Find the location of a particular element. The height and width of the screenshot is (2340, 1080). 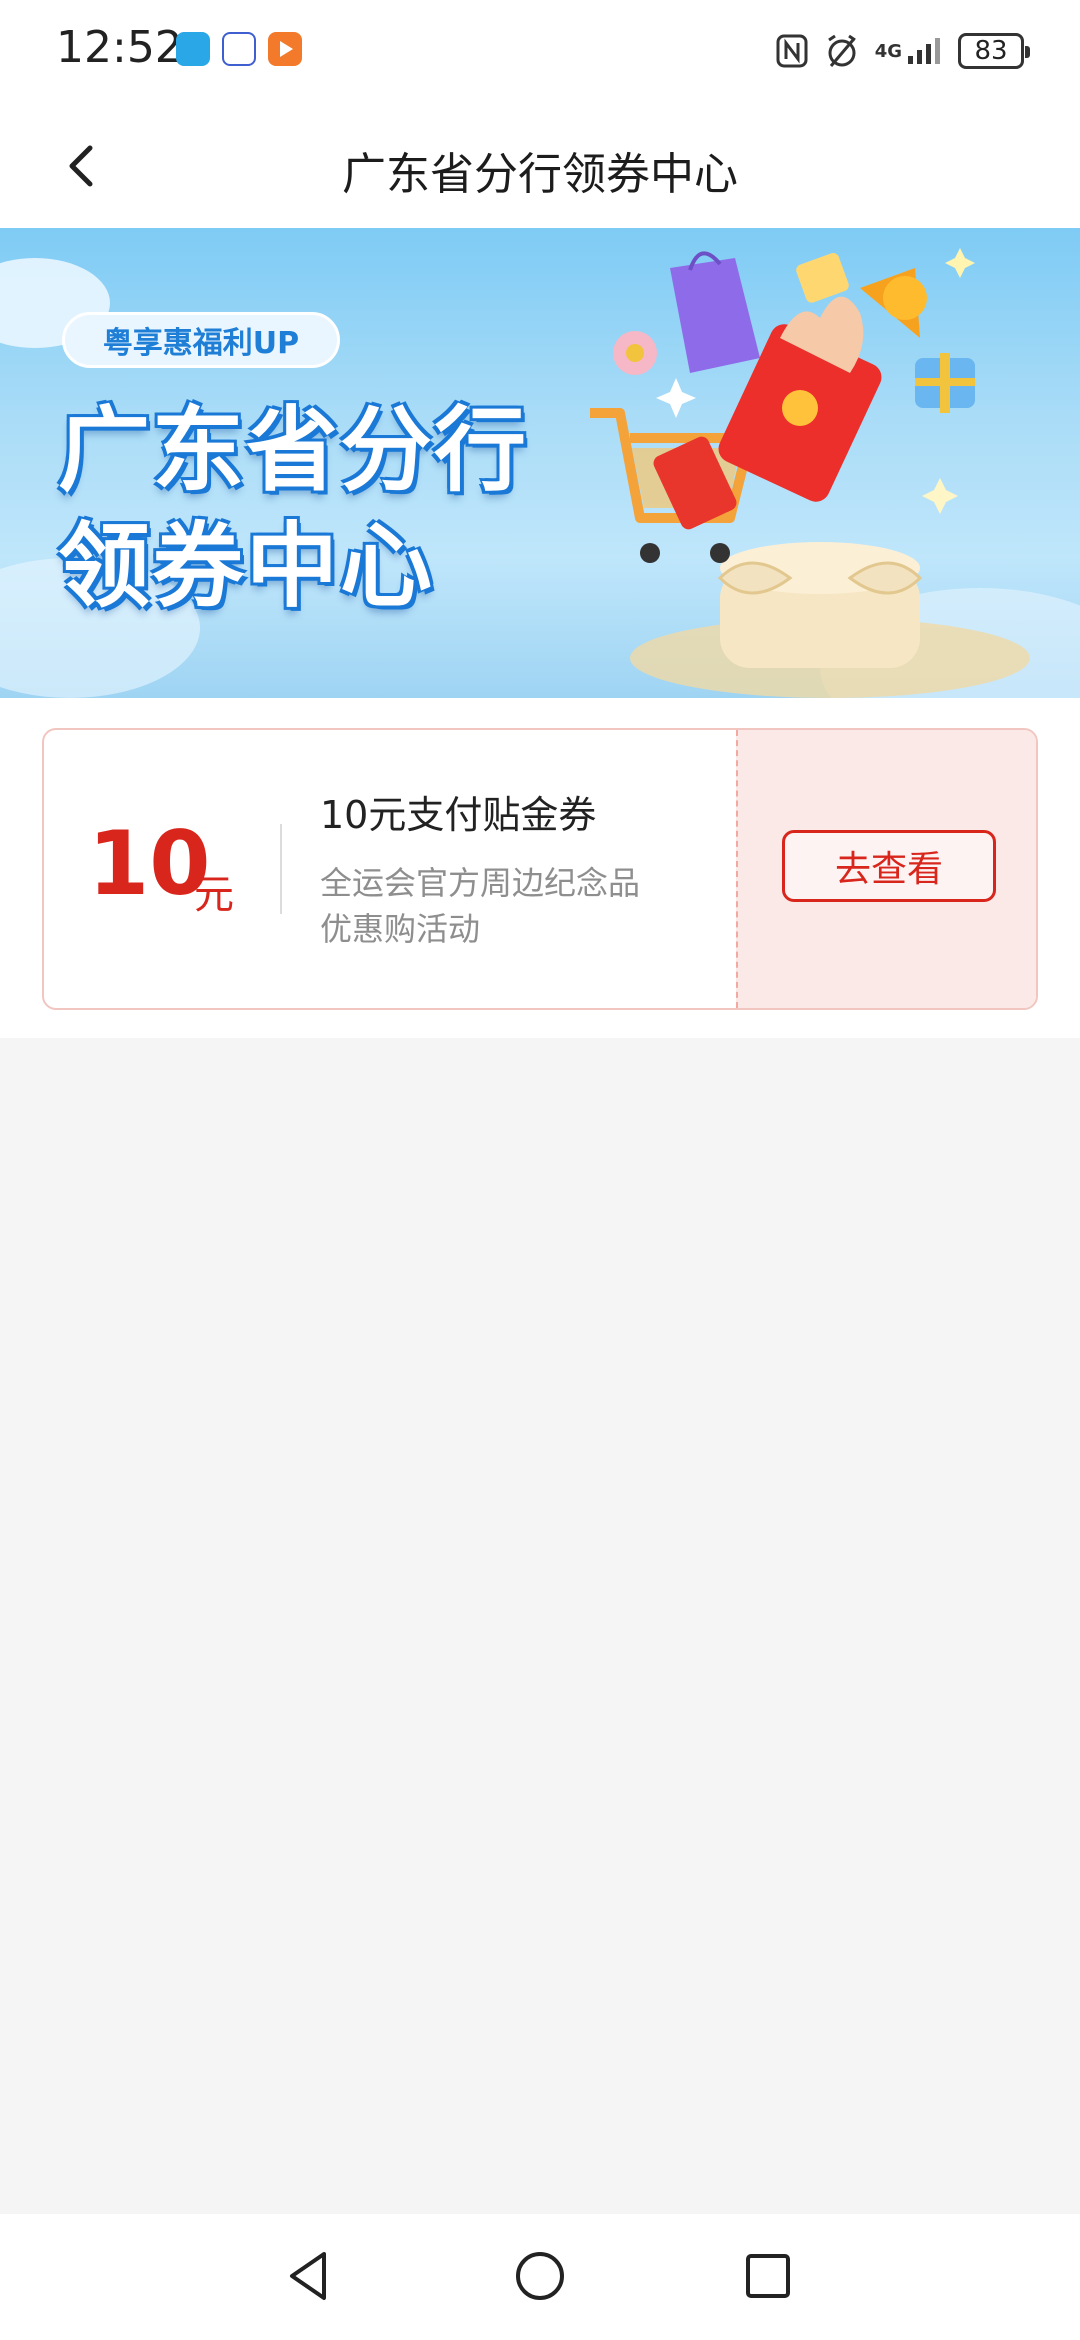

shopping-illustration is located at coordinates (810, 473).